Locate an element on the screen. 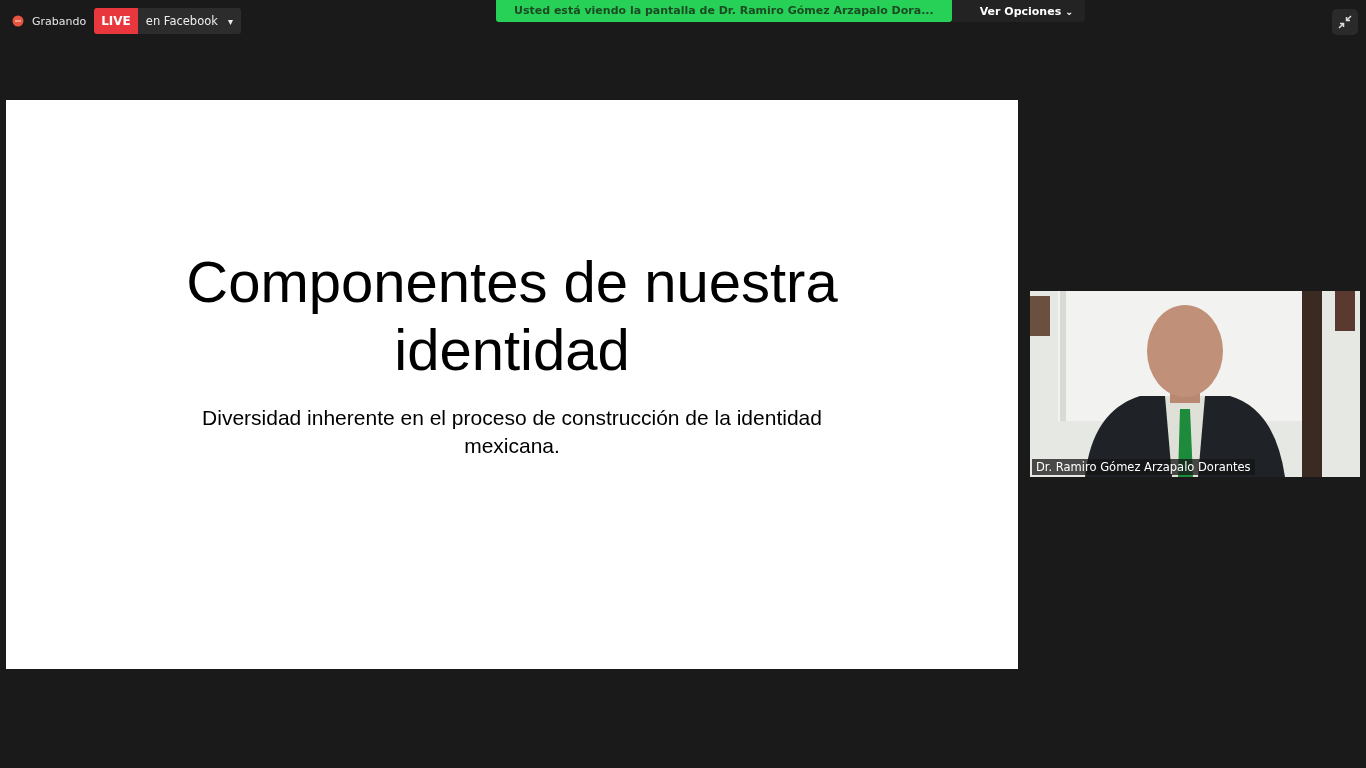 This screenshot has height=768, width=1366. live-target-button: en Facebook ▾ is located at coordinates (189, 21).